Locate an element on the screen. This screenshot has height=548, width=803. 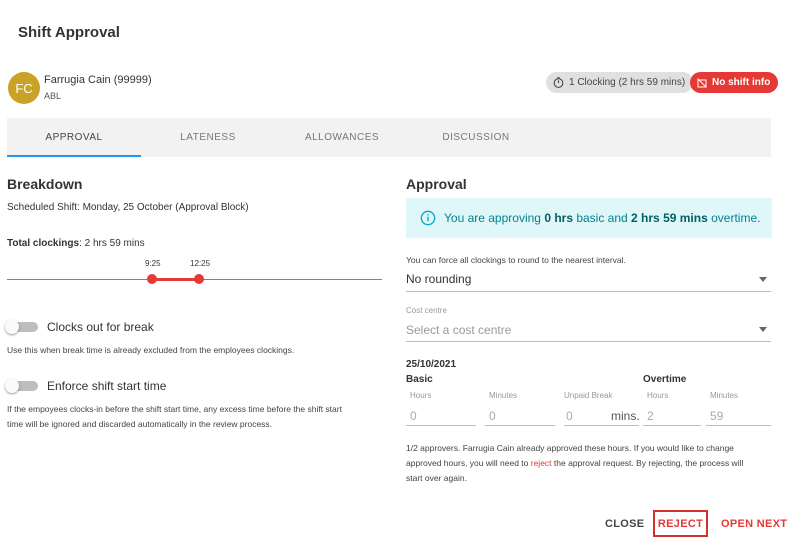
info-pre: You are approving is located at coordinates (494, 218).